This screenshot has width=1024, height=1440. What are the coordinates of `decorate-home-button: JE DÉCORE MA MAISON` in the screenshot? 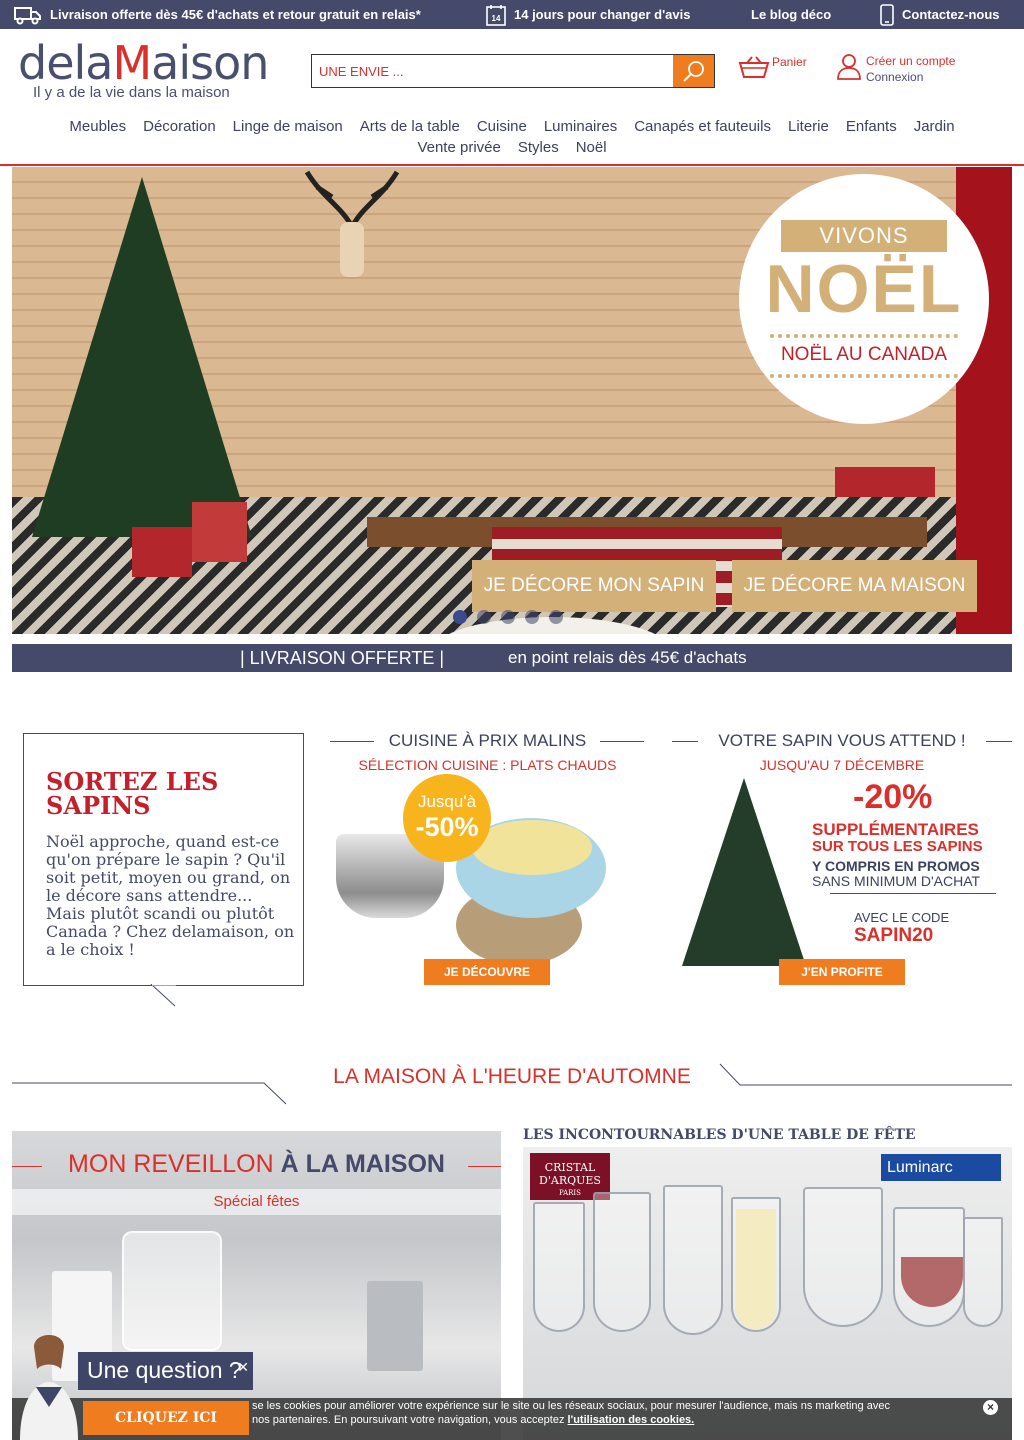 It's located at (854, 586).